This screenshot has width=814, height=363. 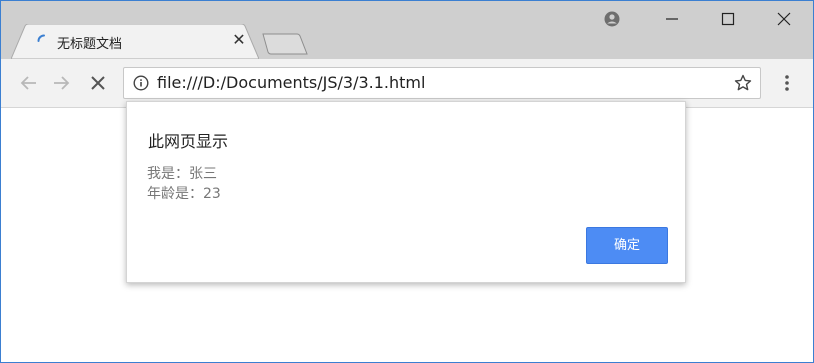 I want to click on tab-title: 无标题文档, so click(x=90, y=44).